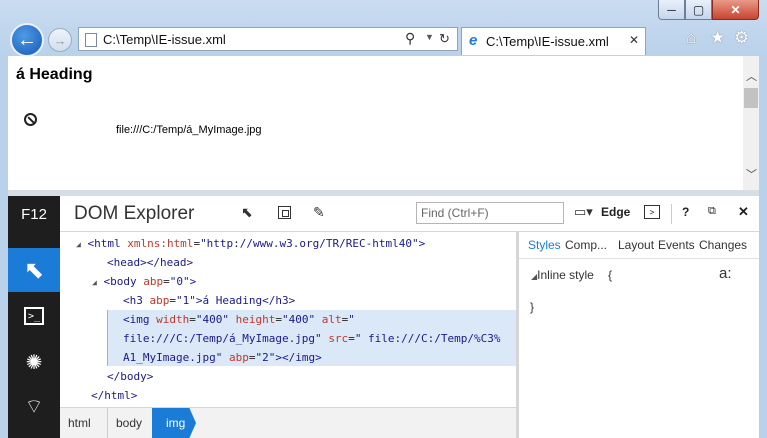 The image size is (767, 438). I want to click on breadcrumb: html body img, so click(288, 422).